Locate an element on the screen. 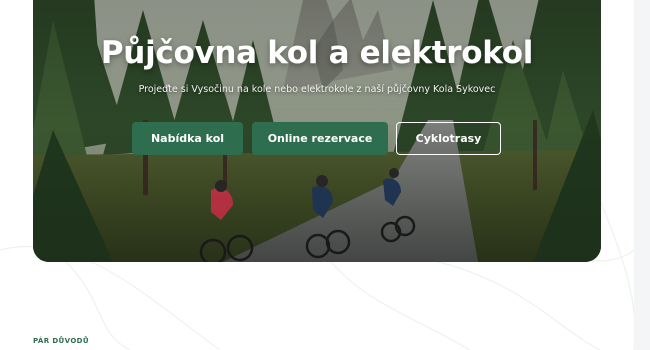 The height and width of the screenshot is (350, 650). cycle-routes-button: Cyklotrasy is located at coordinates (448, 138).